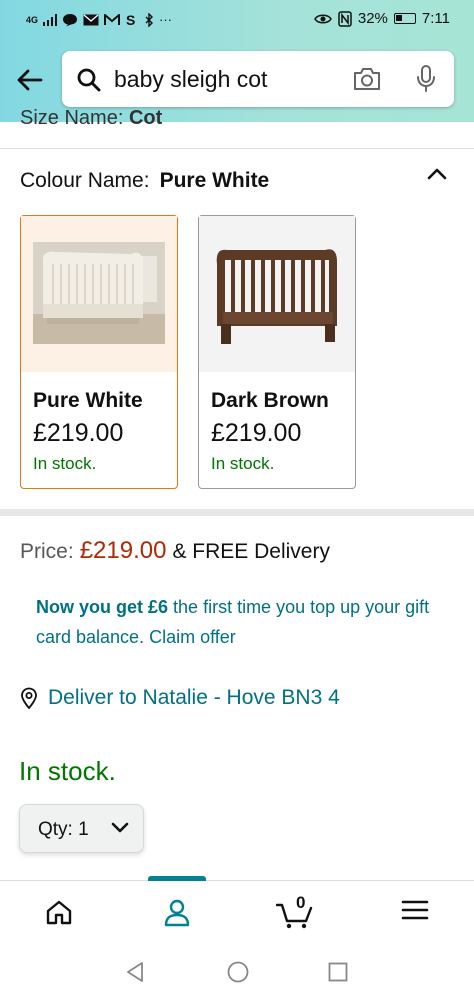 This screenshot has height=1000, width=474. What do you see at coordinates (177, 913) in the screenshot?
I see `account-icon` at bounding box center [177, 913].